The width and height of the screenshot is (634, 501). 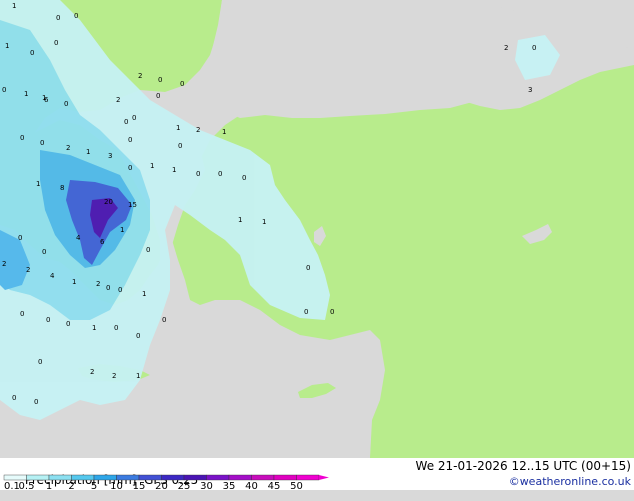 I want to click on legend-tick-label: 50, so click(x=296, y=485).